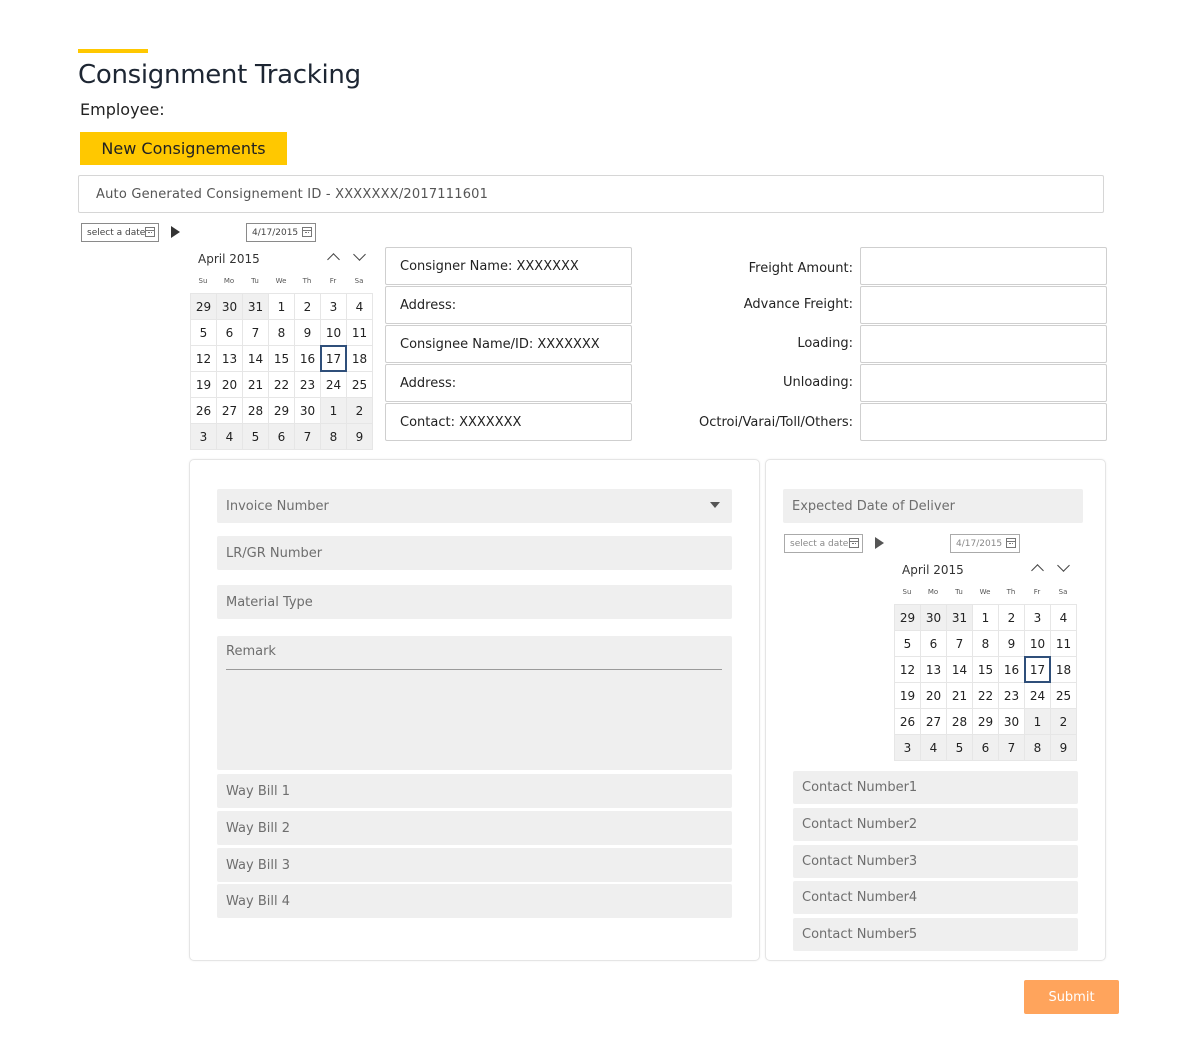  I want to click on calendar-day: 12, so click(907, 669).